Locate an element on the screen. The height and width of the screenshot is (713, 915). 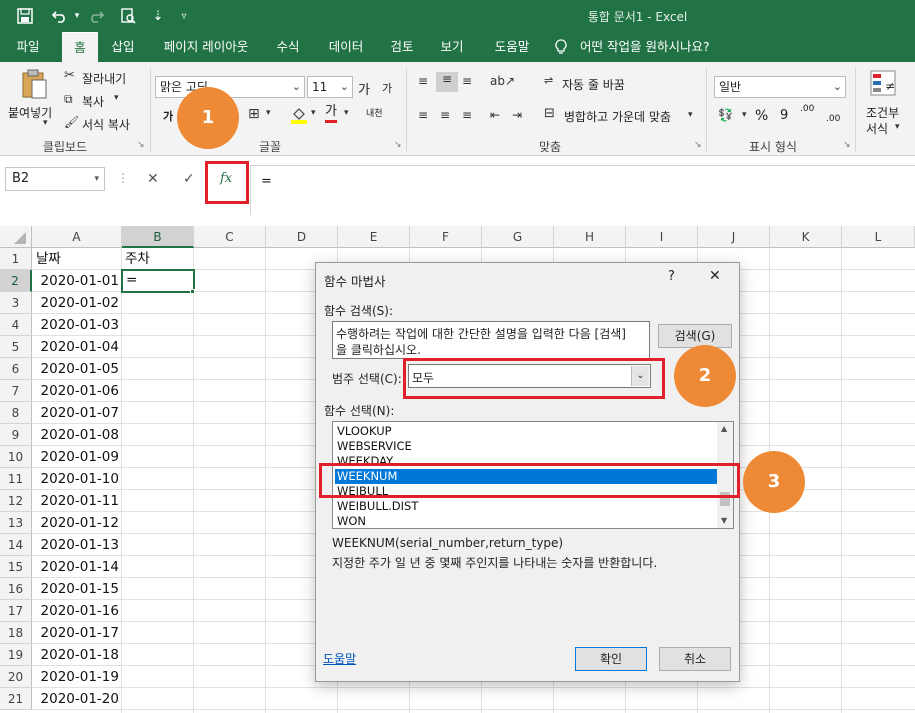
indent-increase-icon: ⇥ is located at coordinates (517, 115).